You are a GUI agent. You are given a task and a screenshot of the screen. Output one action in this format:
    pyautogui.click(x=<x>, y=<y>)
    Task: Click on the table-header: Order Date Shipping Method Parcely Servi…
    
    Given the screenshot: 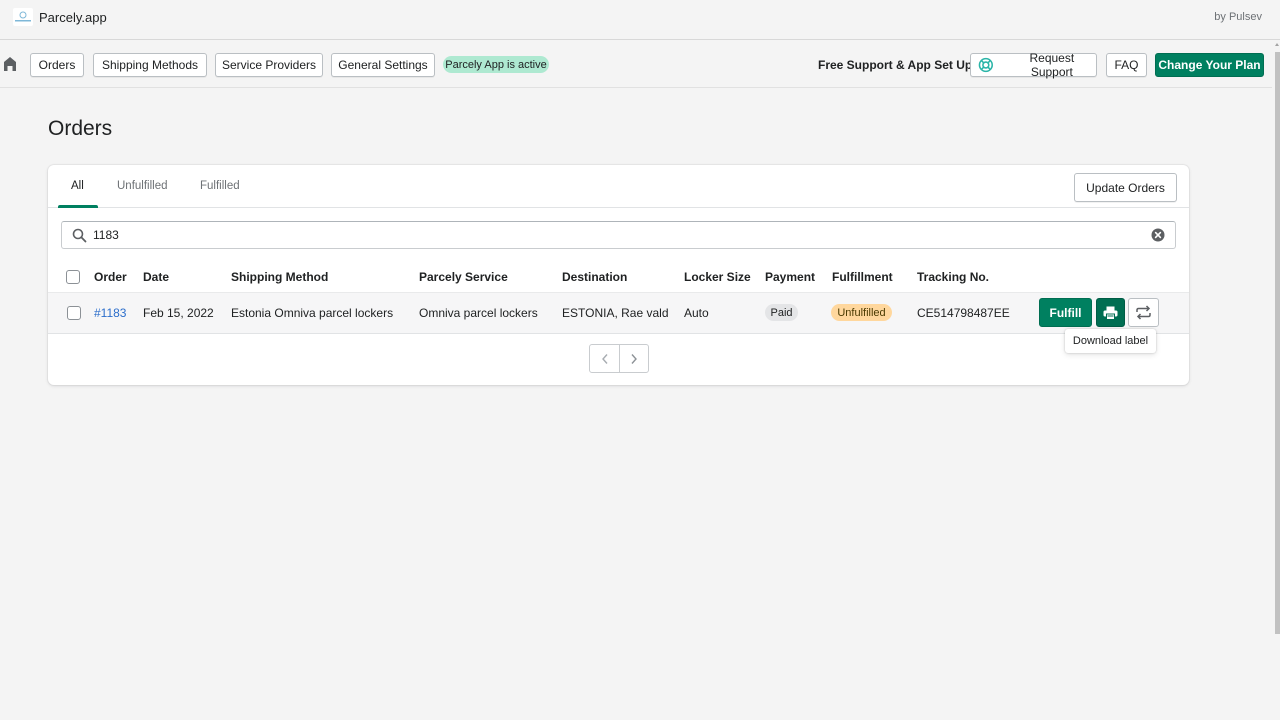 What is the action you would take?
    pyautogui.click(x=618, y=277)
    